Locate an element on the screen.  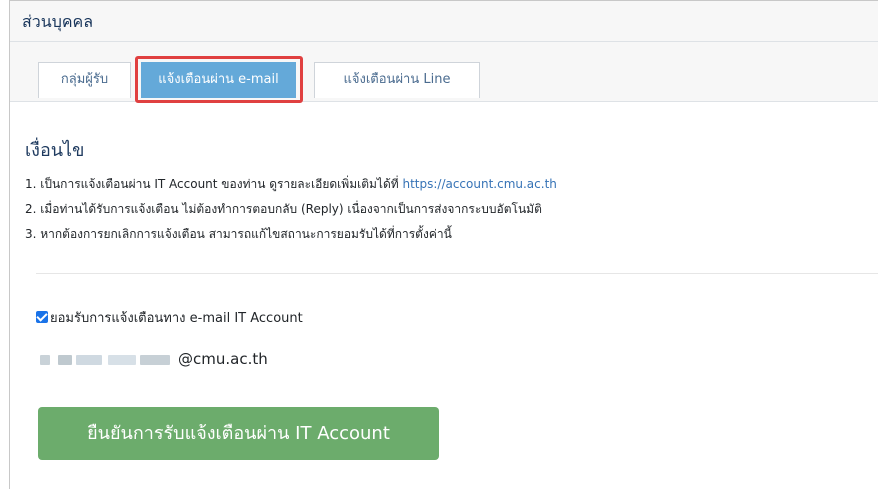
account-link: https://account.cmu.ac.th is located at coordinates (479, 184).